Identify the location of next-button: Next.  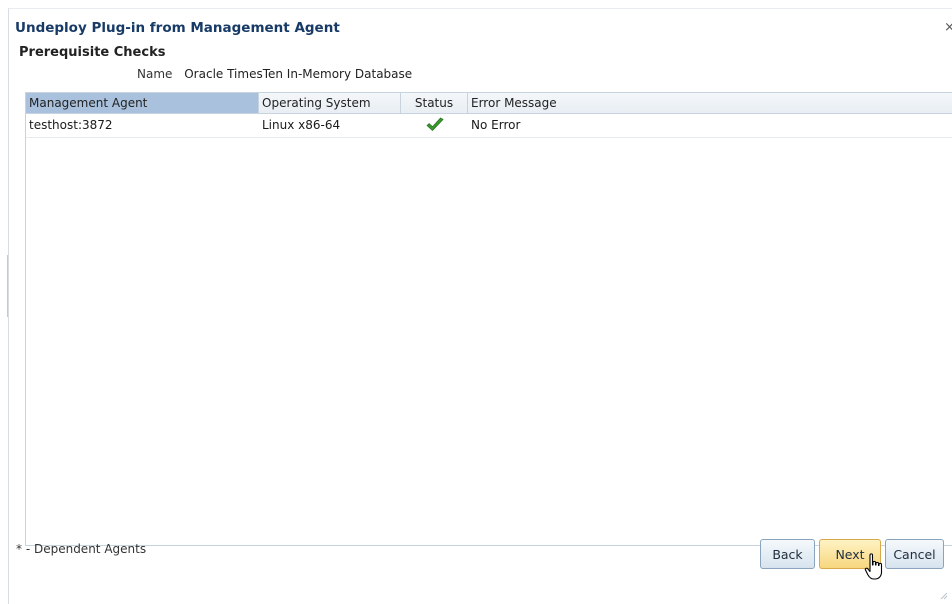
(850, 554).